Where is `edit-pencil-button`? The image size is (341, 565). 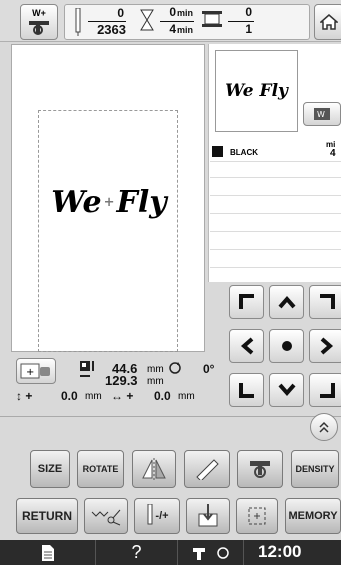 edit-pencil-button is located at coordinates (207, 469).